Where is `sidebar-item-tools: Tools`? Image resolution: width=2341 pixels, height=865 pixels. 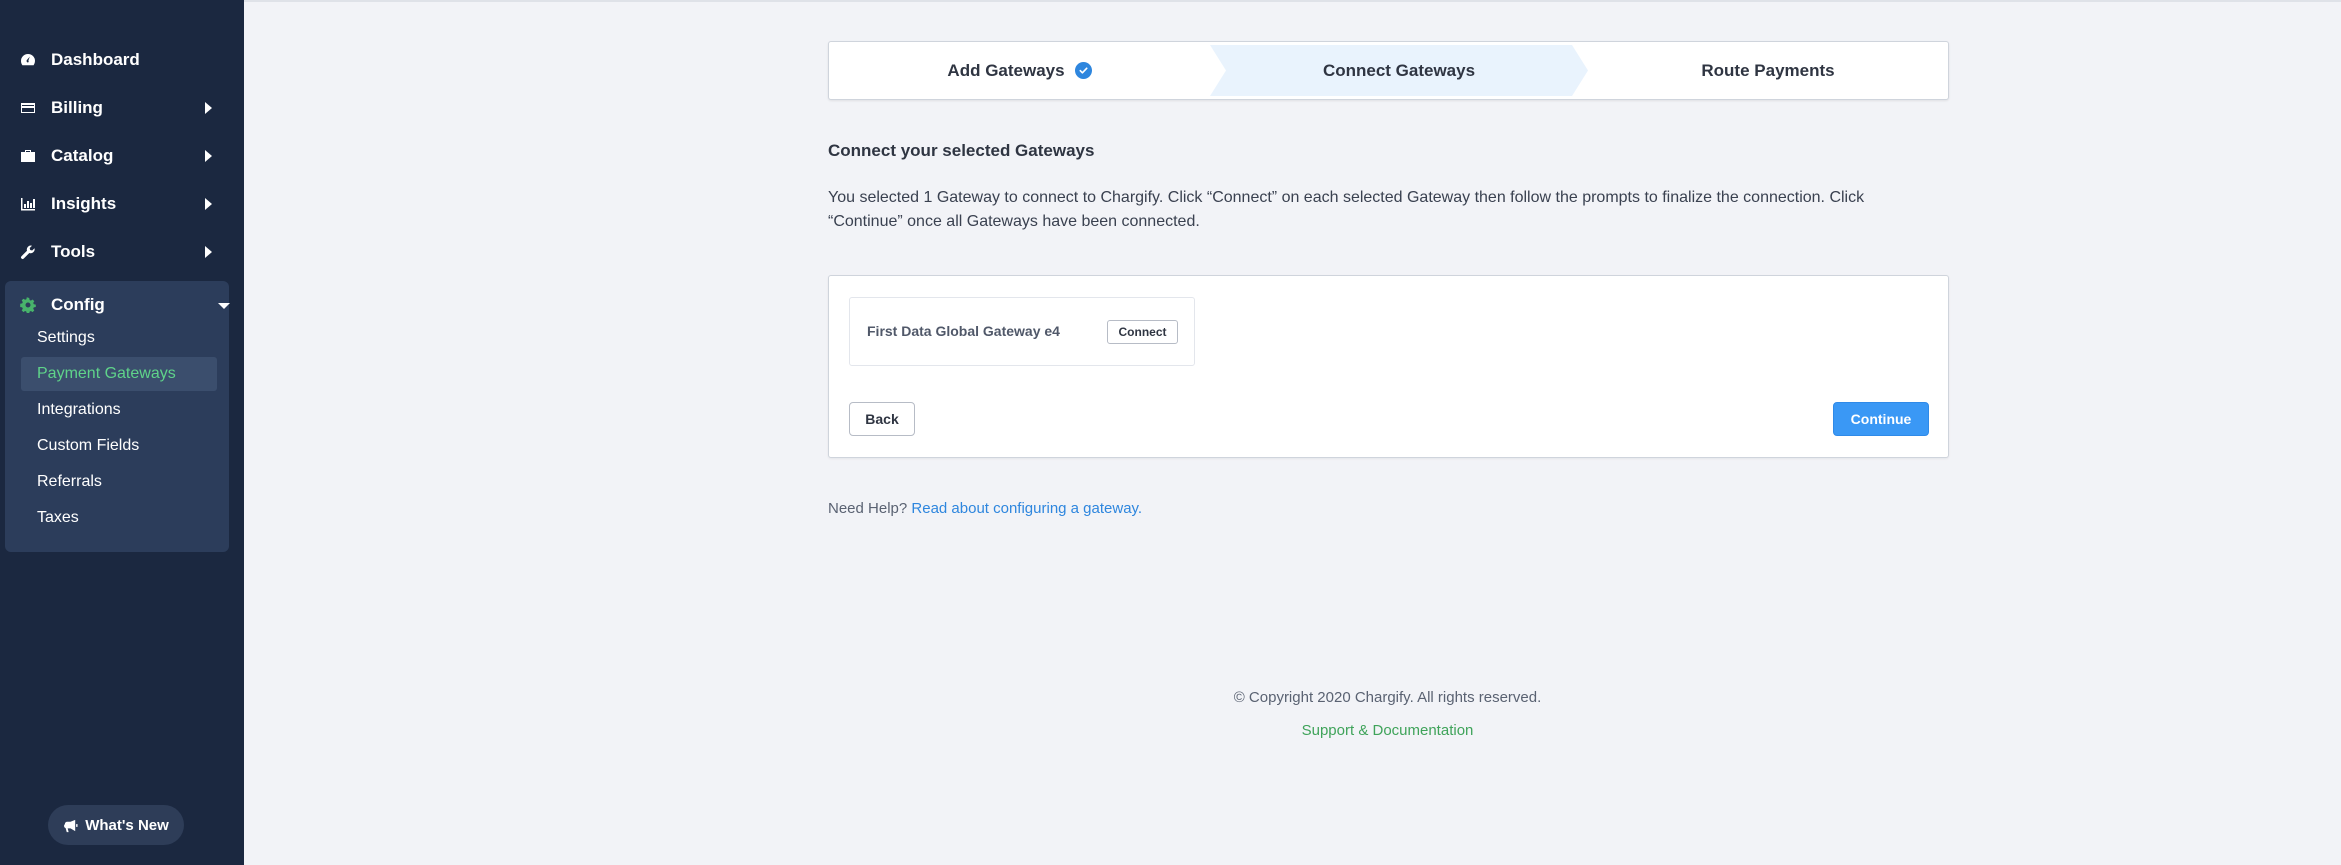
sidebar-item-tools: Tools is located at coordinates (122, 252).